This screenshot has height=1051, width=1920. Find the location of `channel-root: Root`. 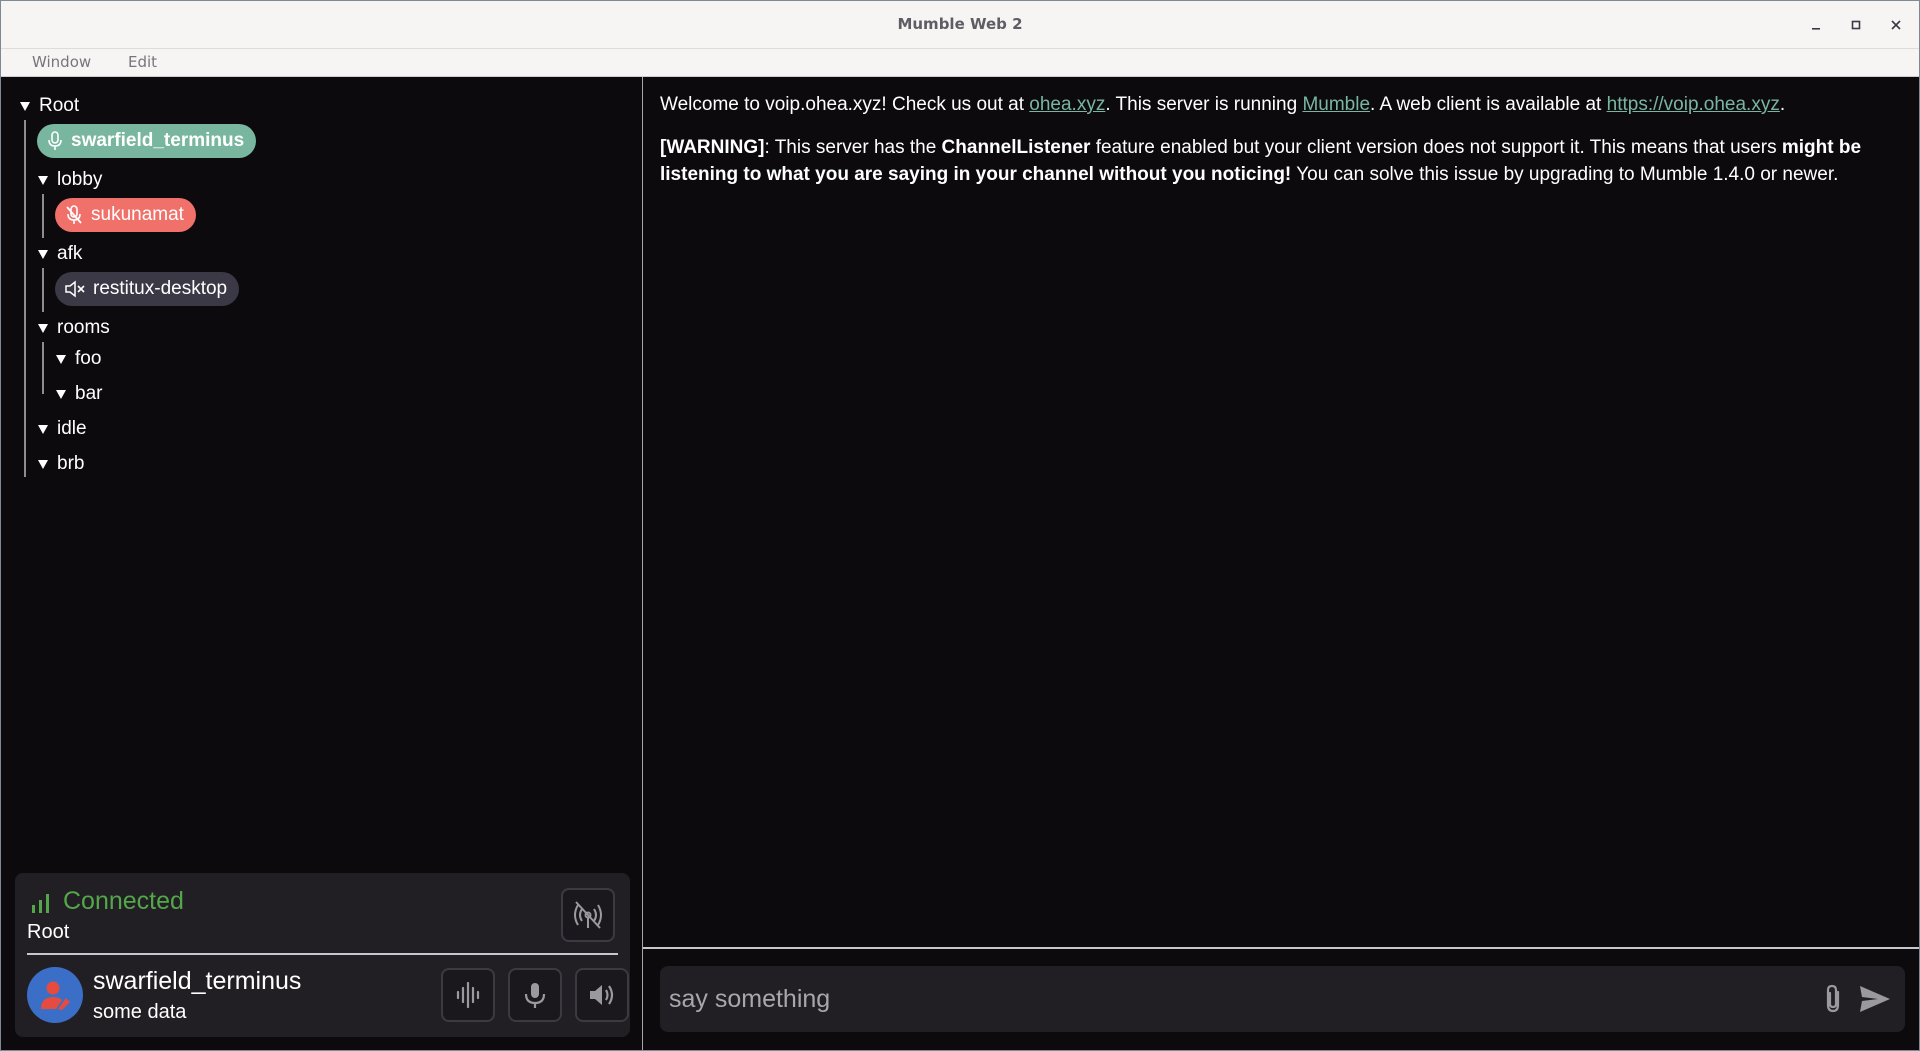

channel-root: Root is located at coordinates (49, 106).